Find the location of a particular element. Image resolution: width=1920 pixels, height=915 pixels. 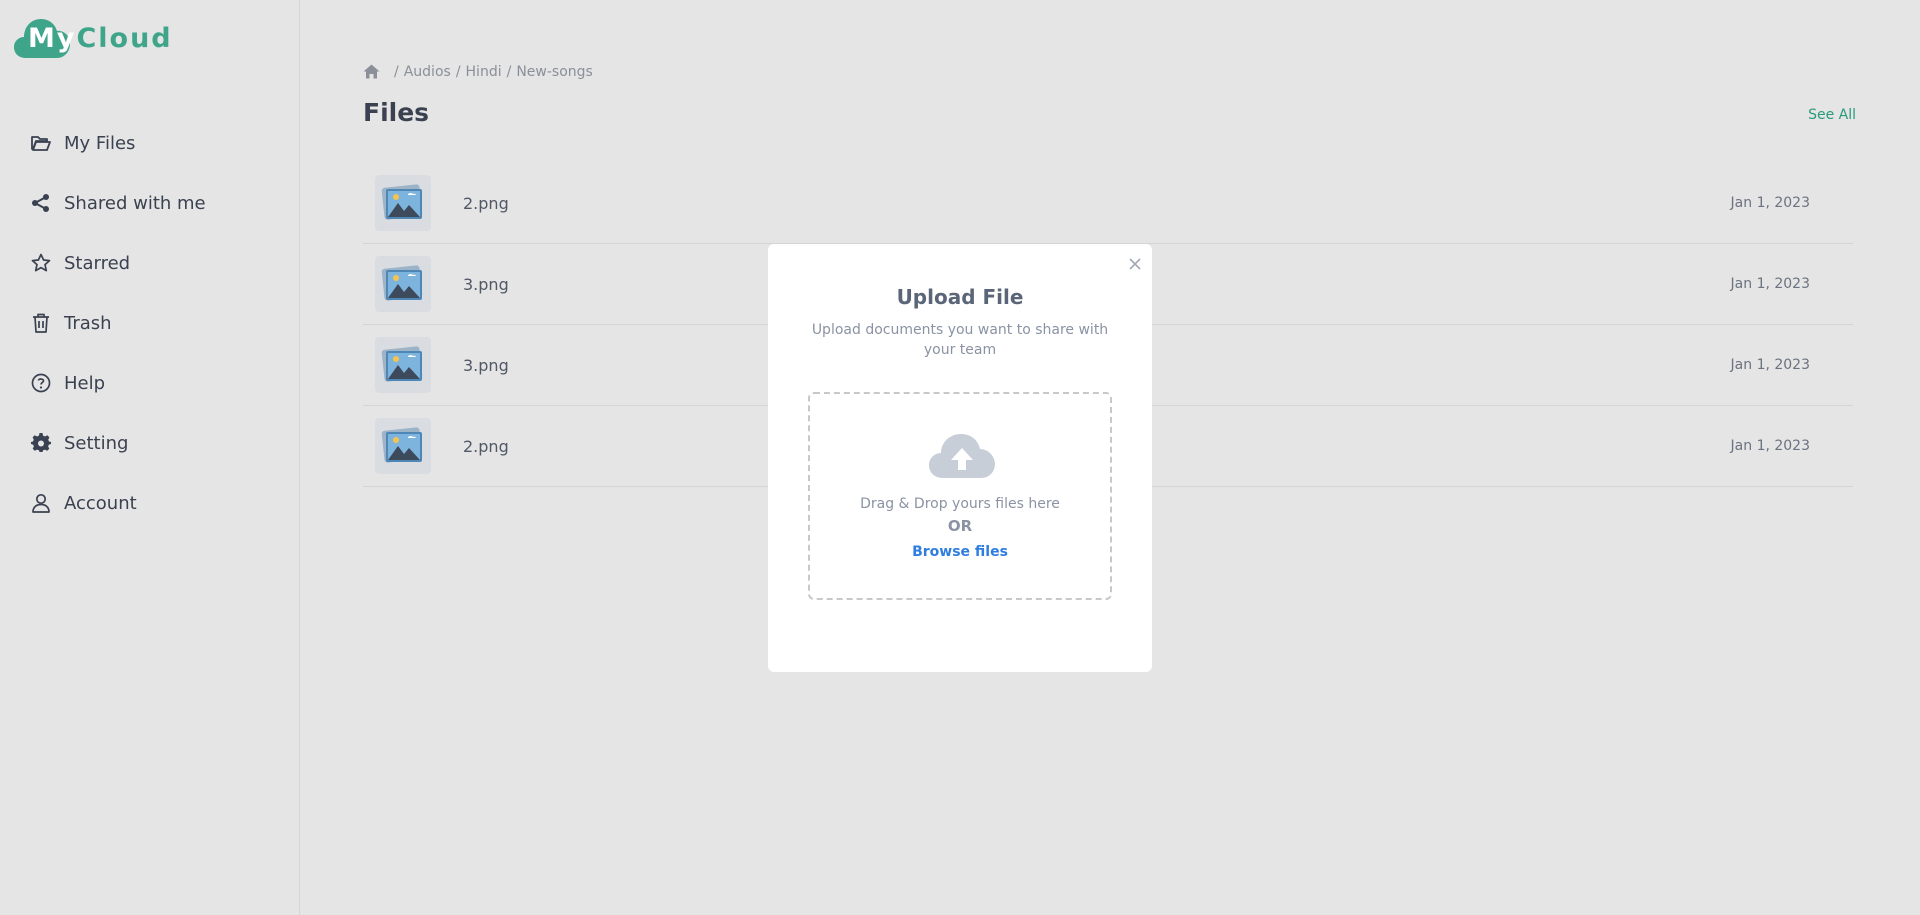

home-icon is located at coordinates (372, 72).